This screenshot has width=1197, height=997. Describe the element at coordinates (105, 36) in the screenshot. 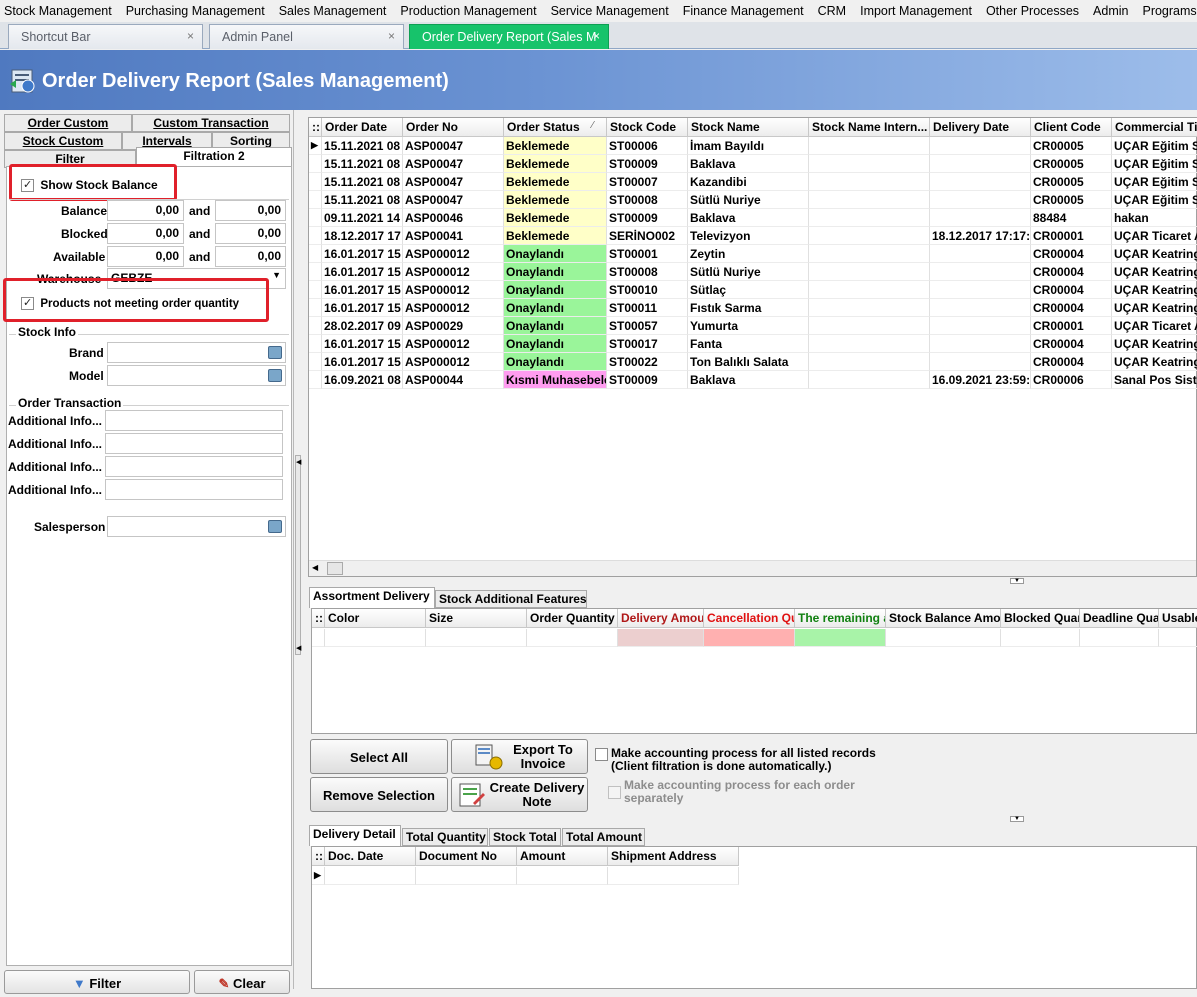

I see `tab-shortcut-bar: Shortcut Bar ×` at that location.